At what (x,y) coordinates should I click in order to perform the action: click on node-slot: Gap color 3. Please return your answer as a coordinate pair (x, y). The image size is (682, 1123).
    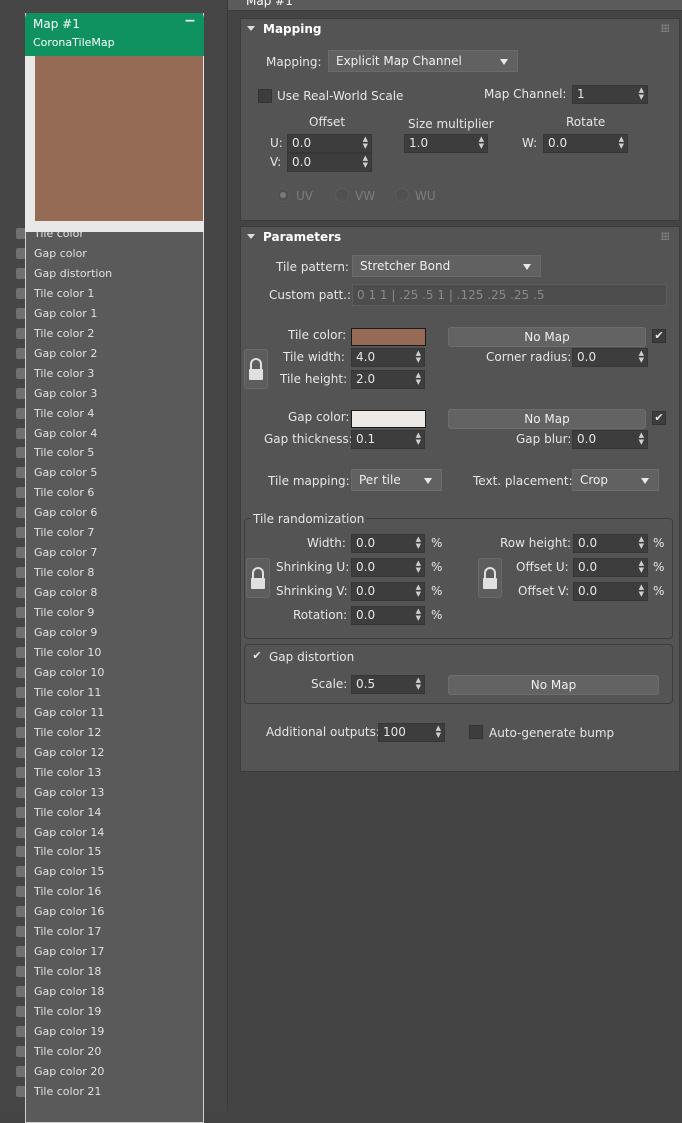
    Looking at the image, I should click on (110, 394).